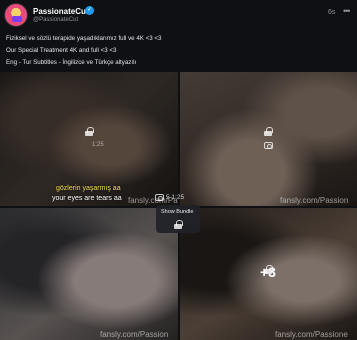 This screenshot has height=340, width=357. What do you see at coordinates (178, 219) in the screenshot?
I see `show-bundle-button: Show Bundle` at bounding box center [178, 219].